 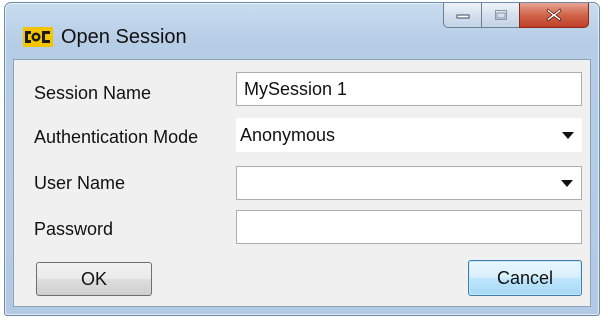 I want to click on minimize-button, so click(x=462, y=15).